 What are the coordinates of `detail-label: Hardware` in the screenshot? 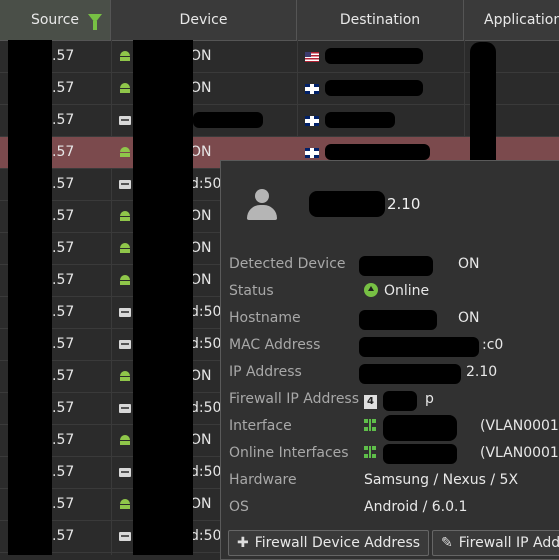 It's located at (263, 480).